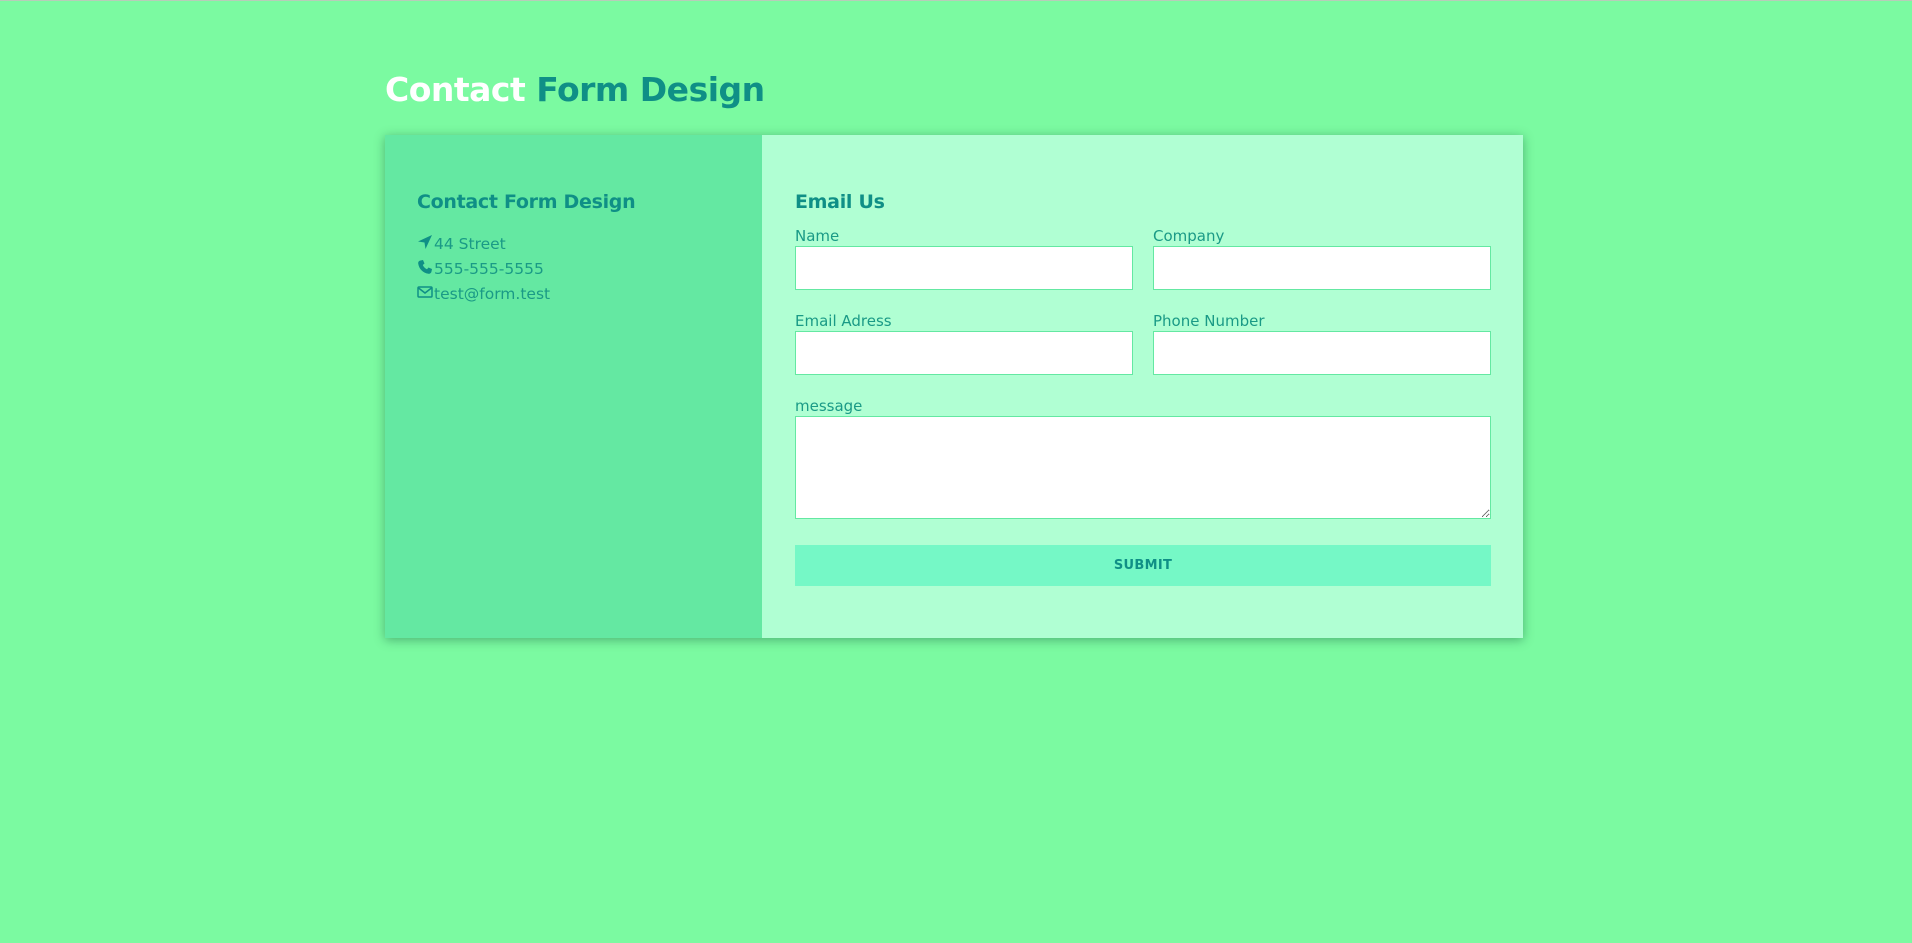 Image resolution: width=1912 pixels, height=943 pixels. Describe the element at coordinates (425, 244) in the screenshot. I see `location-arrow-icon` at that location.